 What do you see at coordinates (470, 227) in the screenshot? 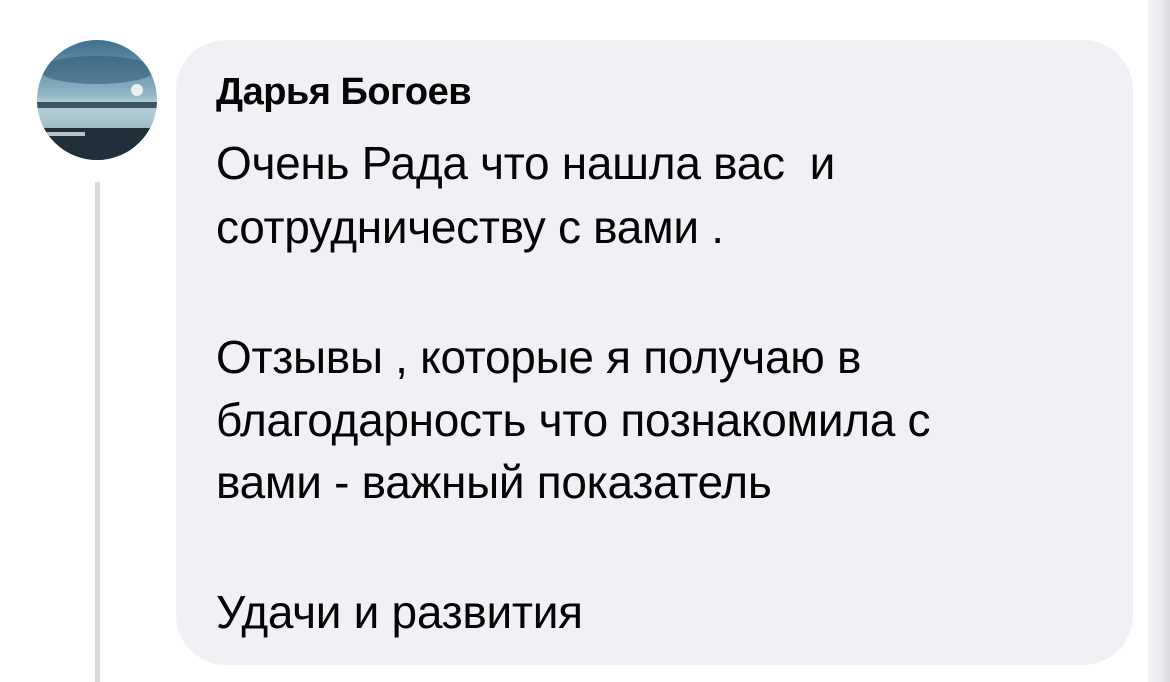
I see `comment-text-line: сотрудничеству с вами .` at bounding box center [470, 227].